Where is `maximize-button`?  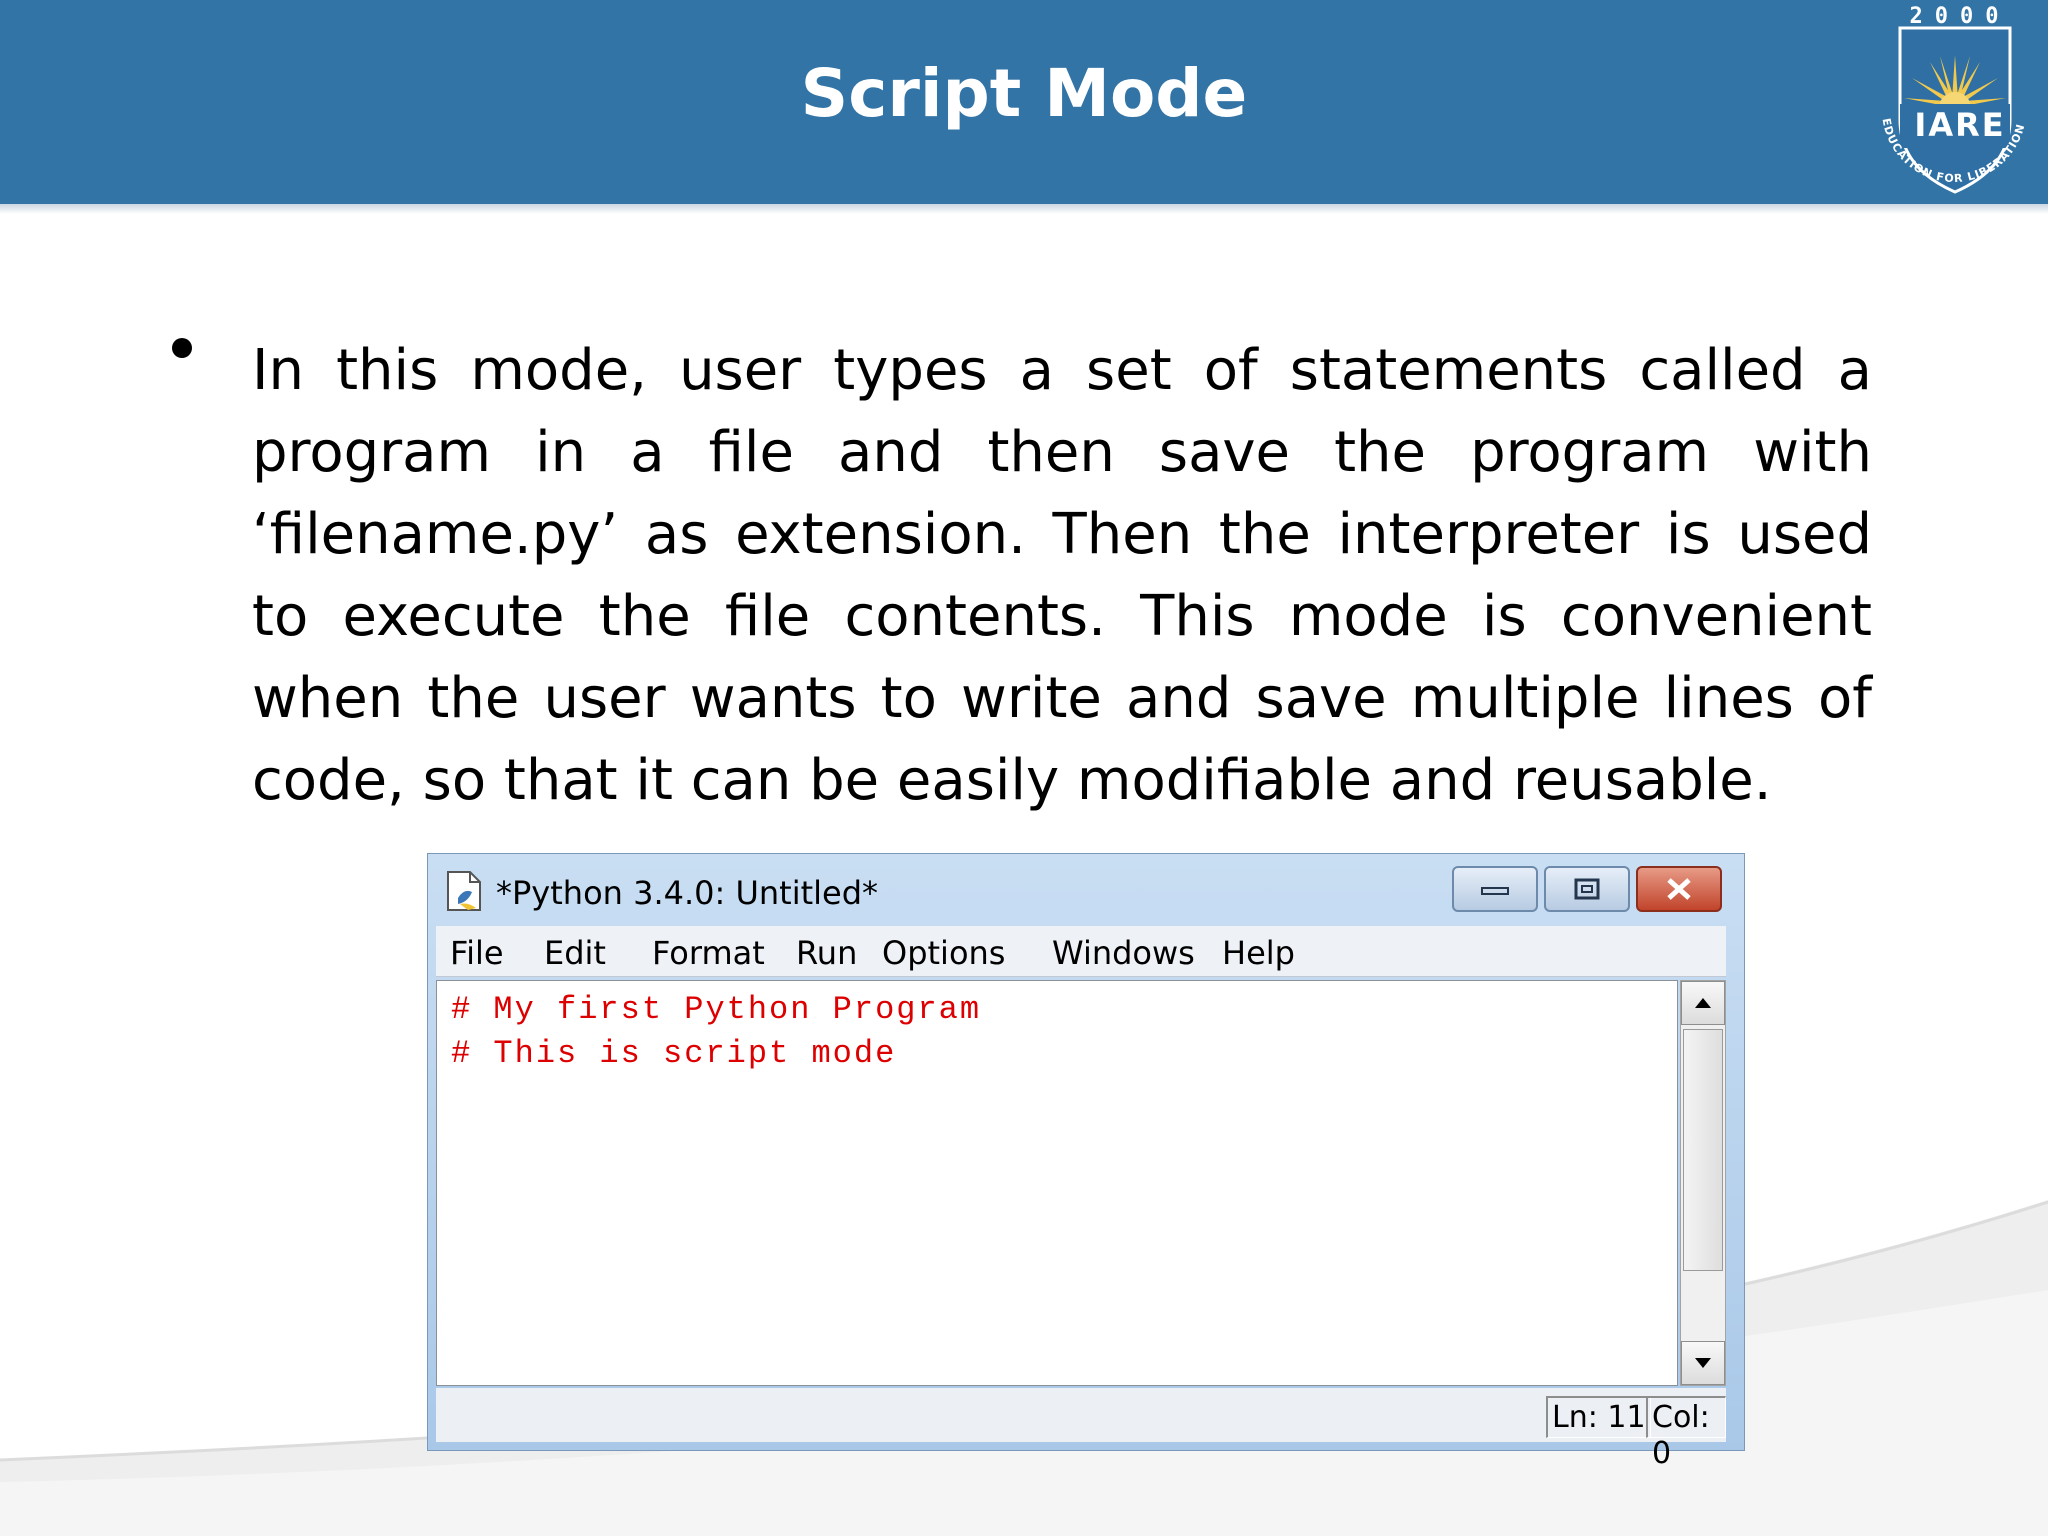 maximize-button is located at coordinates (1587, 889).